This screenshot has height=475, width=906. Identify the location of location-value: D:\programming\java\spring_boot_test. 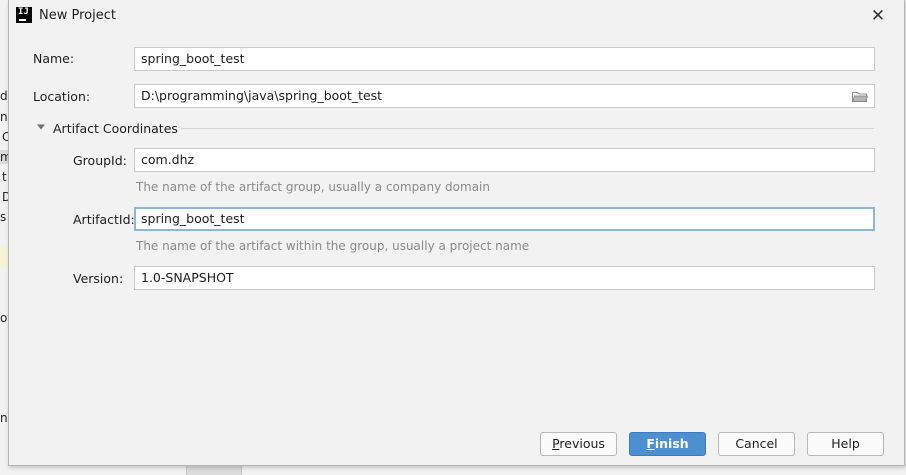
(262, 95).